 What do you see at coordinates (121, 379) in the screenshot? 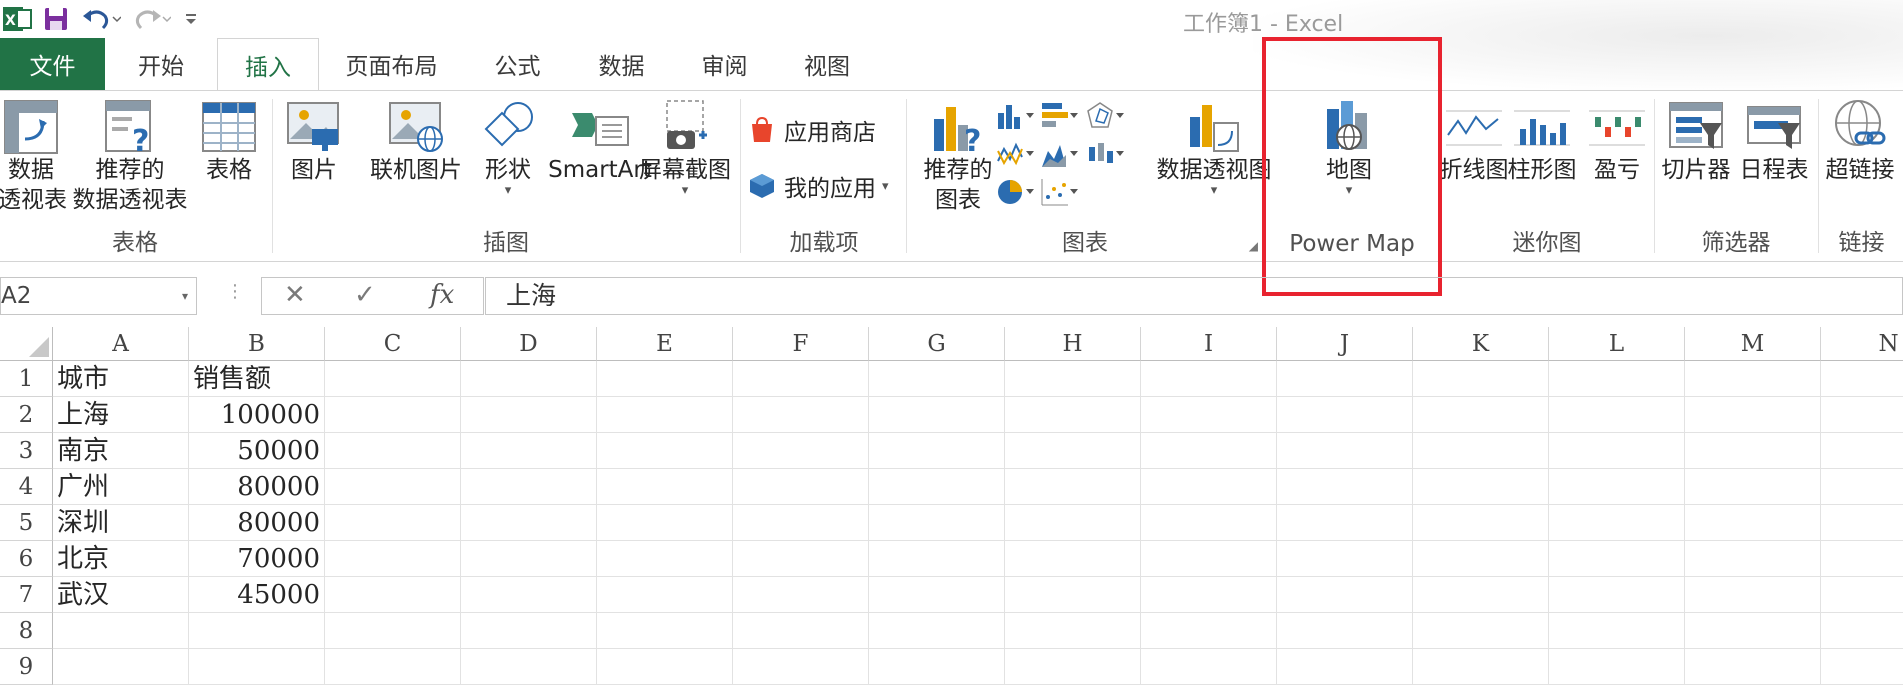
I see `cell: 城市` at bounding box center [121, 379].